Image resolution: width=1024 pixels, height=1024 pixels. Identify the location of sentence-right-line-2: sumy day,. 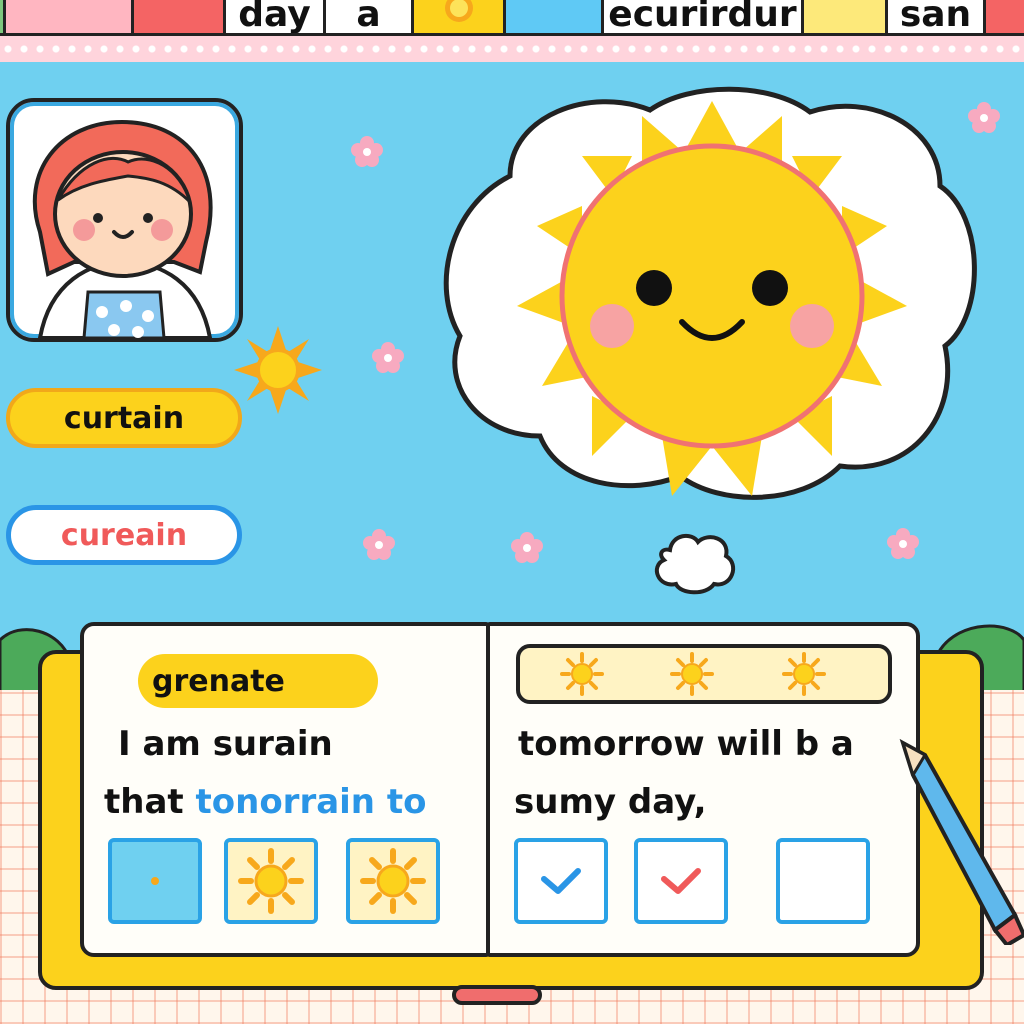
(610, 802).